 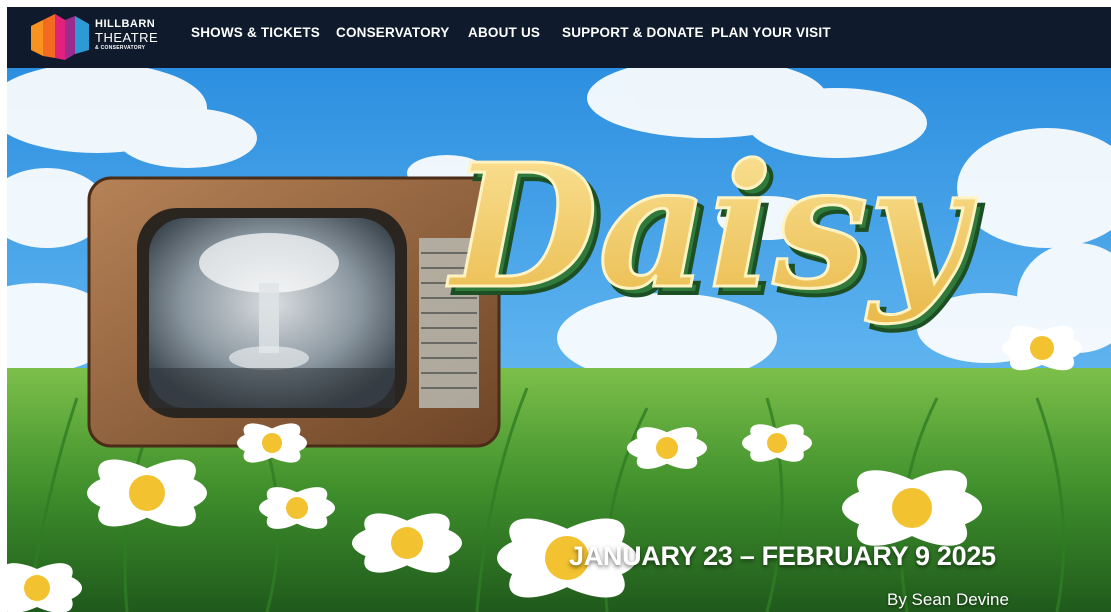 What do you see at coordinates (771, 32) in the screenshot?
I see `nav-plan-your-visit: PLAN YOUR VISIT` at bounding box center [771, 32].